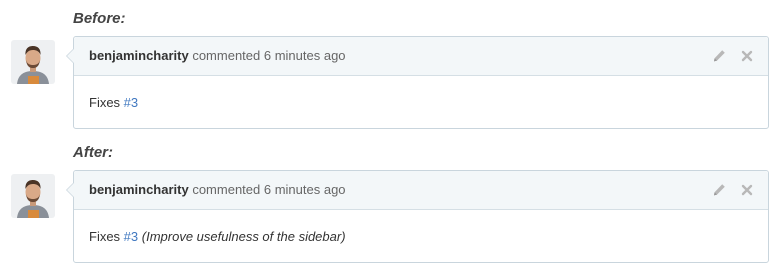  Describe the element at coordinates (99, 18) in the screenshot. I see `before-label: Before:` at that location.